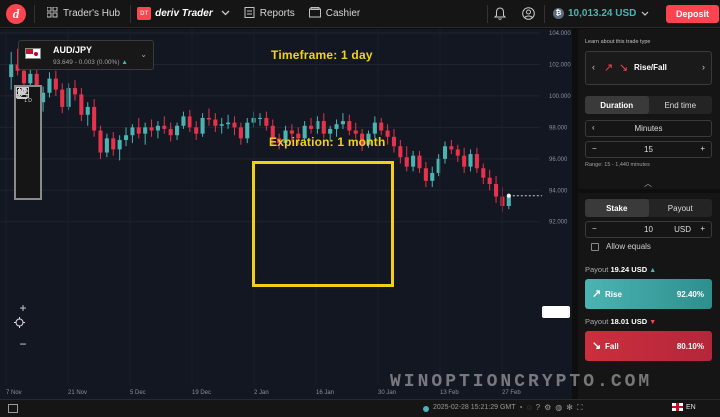 Image resolution: width=720 pixels, height=417 pixels. Describe the element at coordinates (648, 68) in the screenshot. I see `trade-type-selector: ‹ ↗ ↘ Rise/Fall ›` at that location.